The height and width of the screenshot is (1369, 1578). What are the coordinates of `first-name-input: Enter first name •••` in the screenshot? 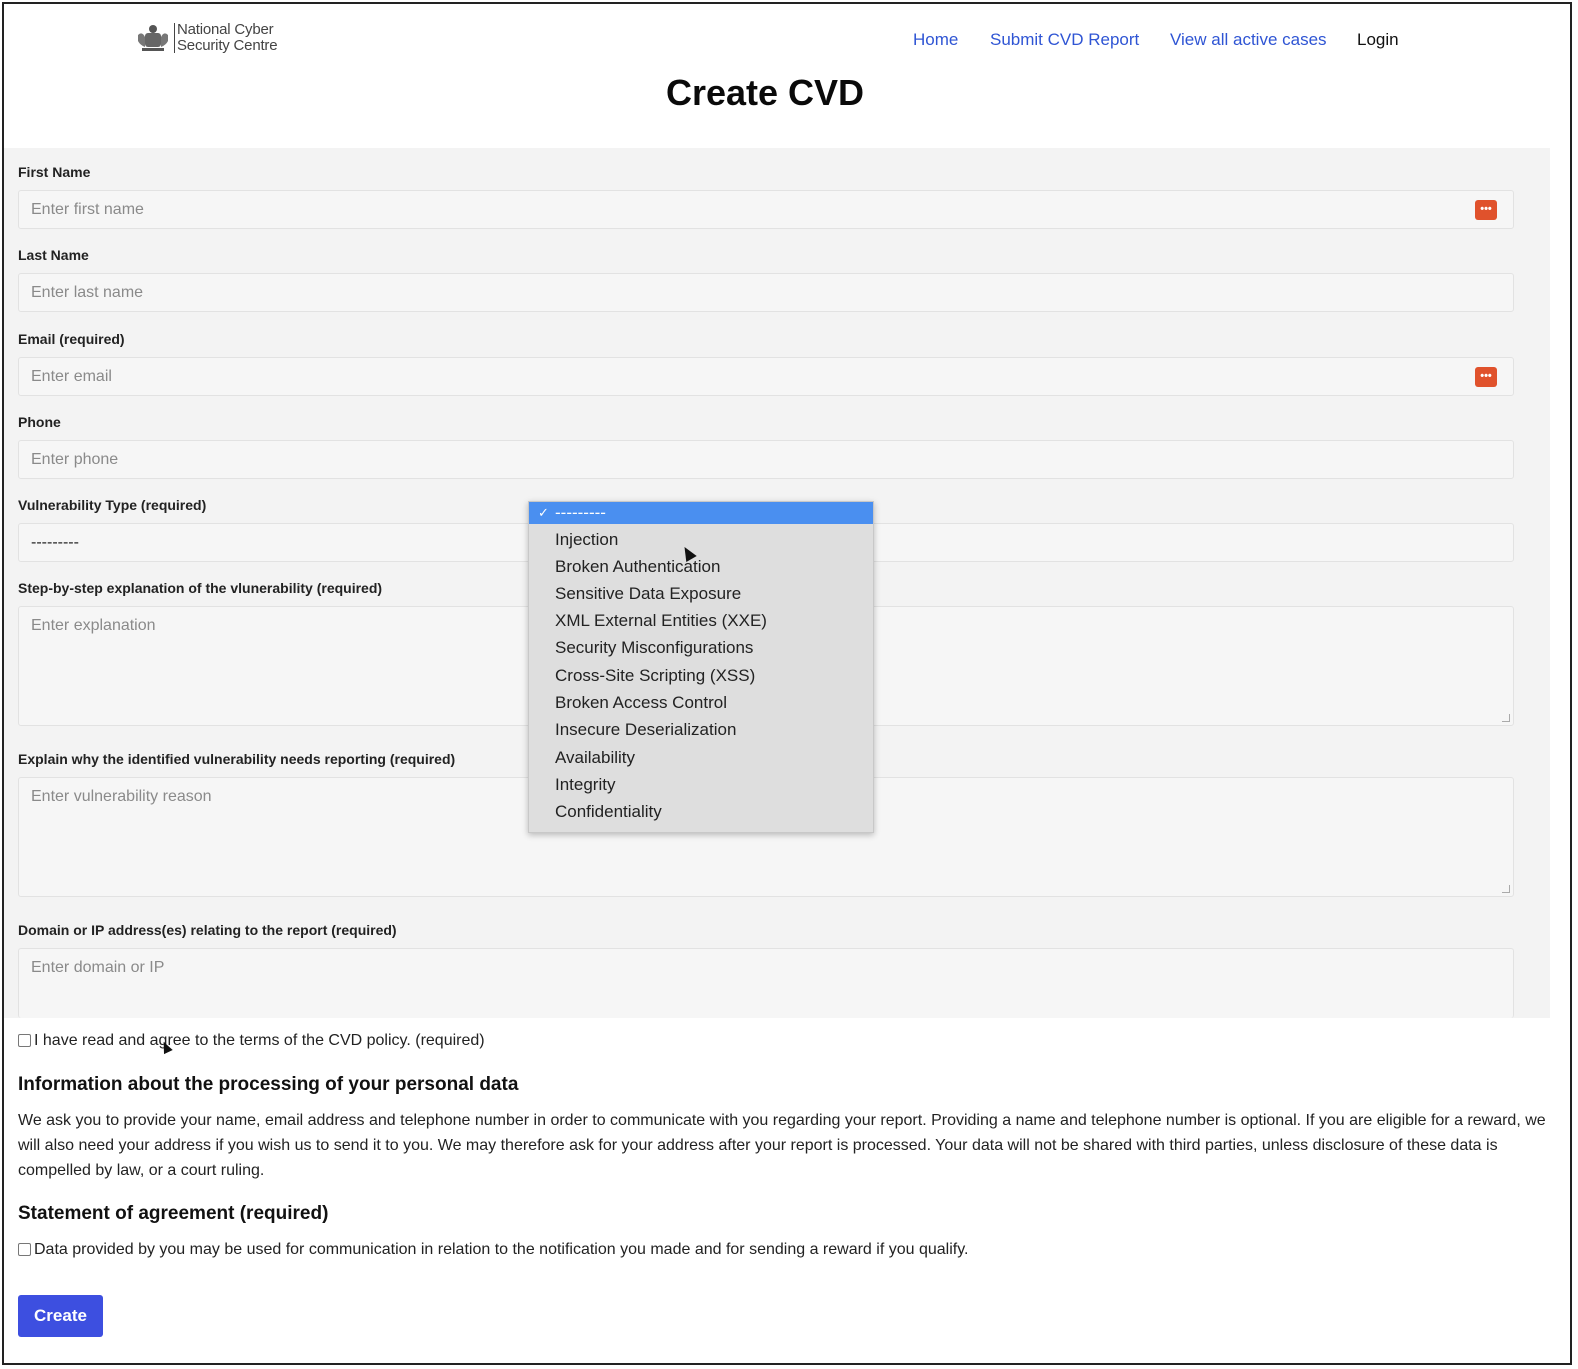 It's located at (766, 209).